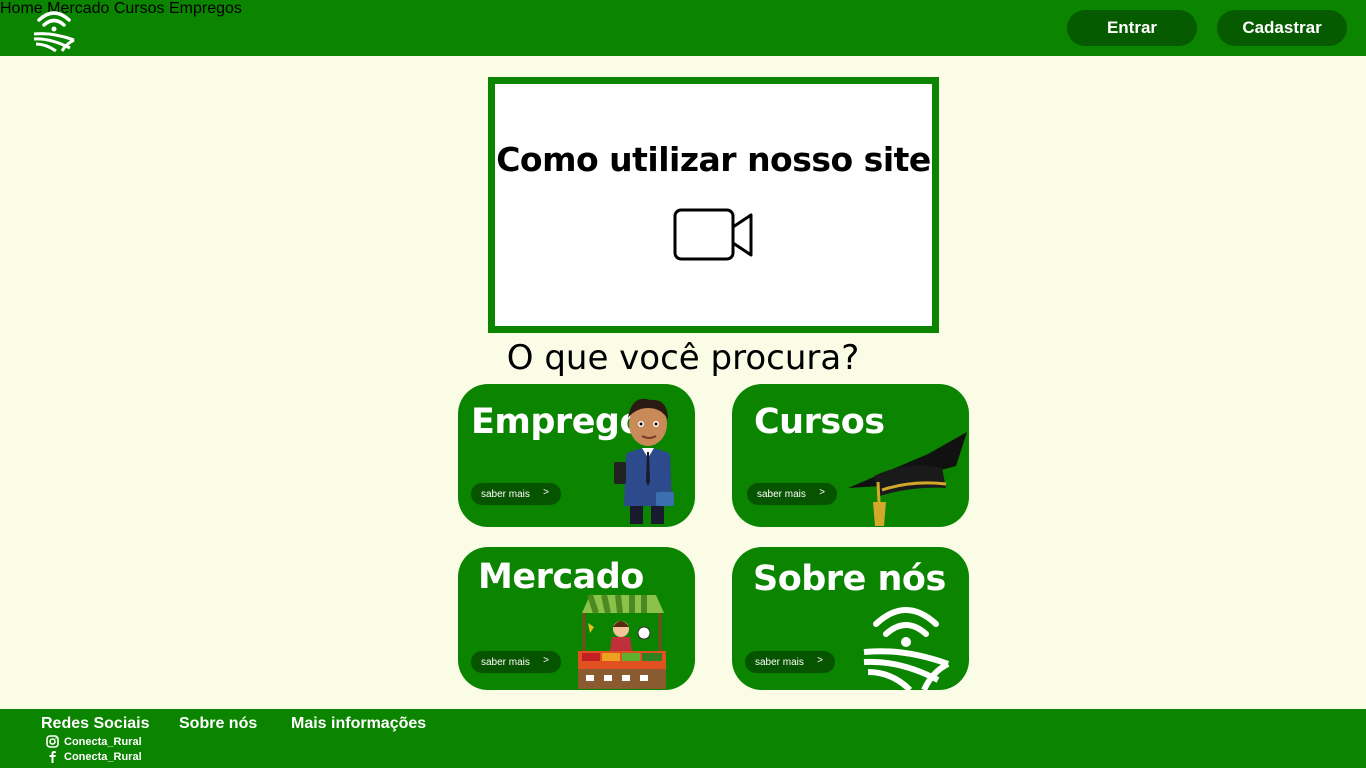 The width and height of the screenshot is (1366, 768). Describe the element at coordinates (205, 8) in the screenshot. I see `nav-empregos: Empregos` at that location.